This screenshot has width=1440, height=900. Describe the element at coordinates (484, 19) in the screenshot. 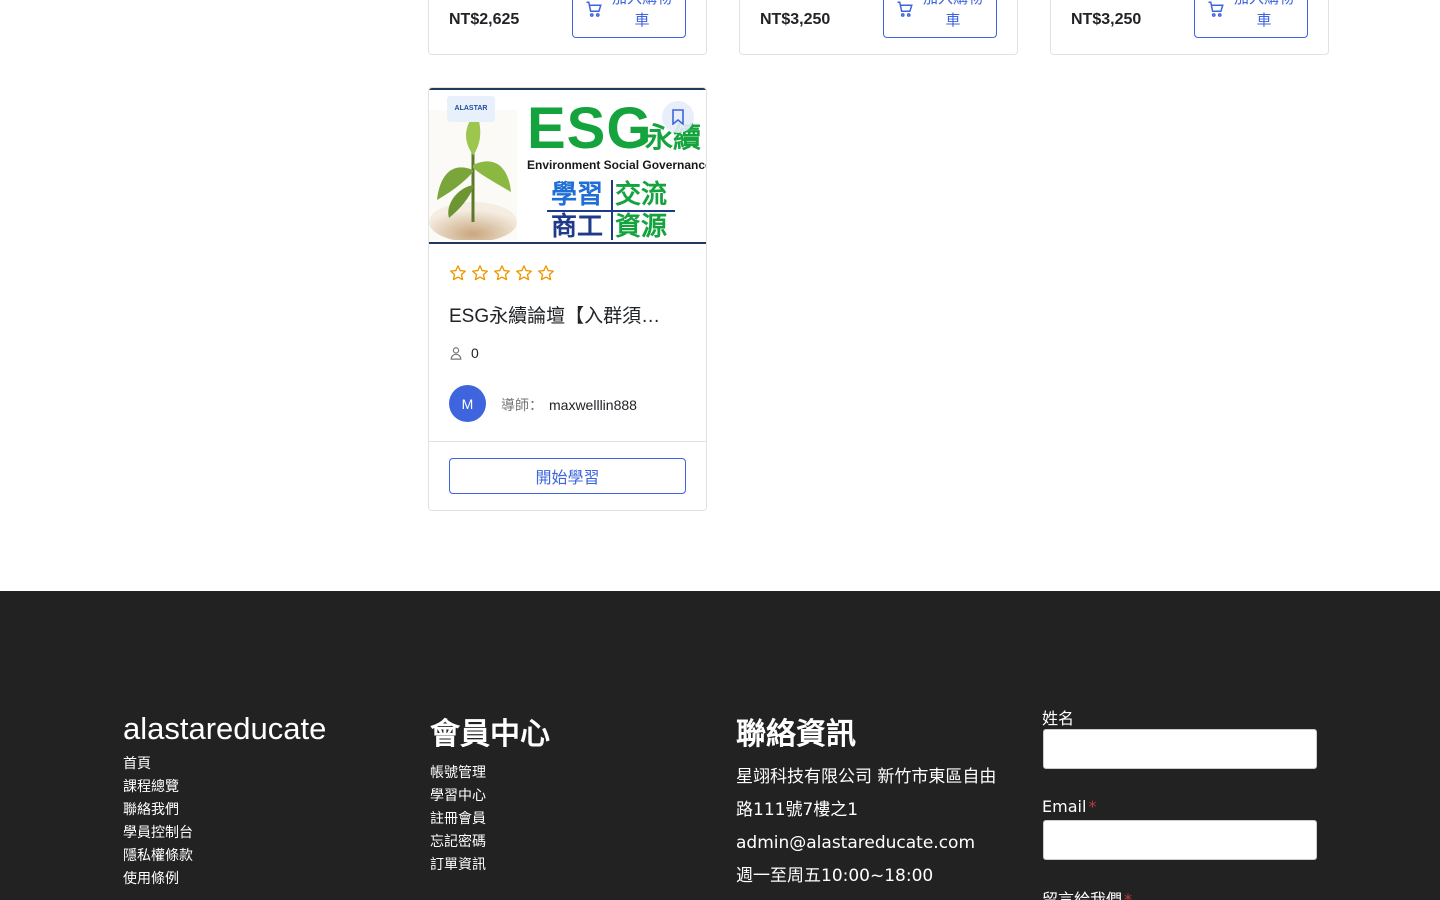

I see `course-price: NT$2,625` at that location.